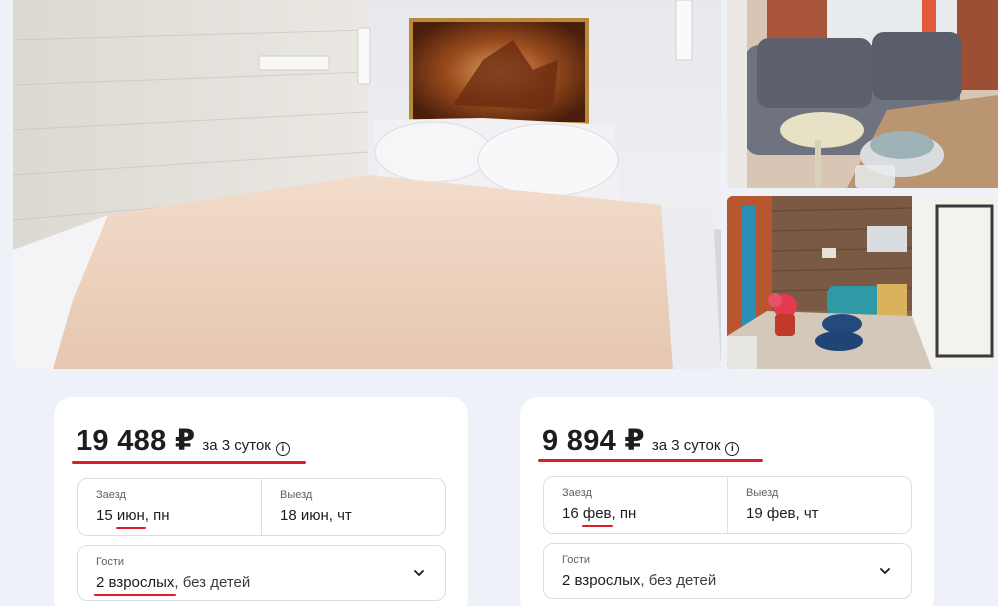  Describe the element at coordinates (593, 441) in the screenshot. I see `price-total: 9 894 ₽` at that location.